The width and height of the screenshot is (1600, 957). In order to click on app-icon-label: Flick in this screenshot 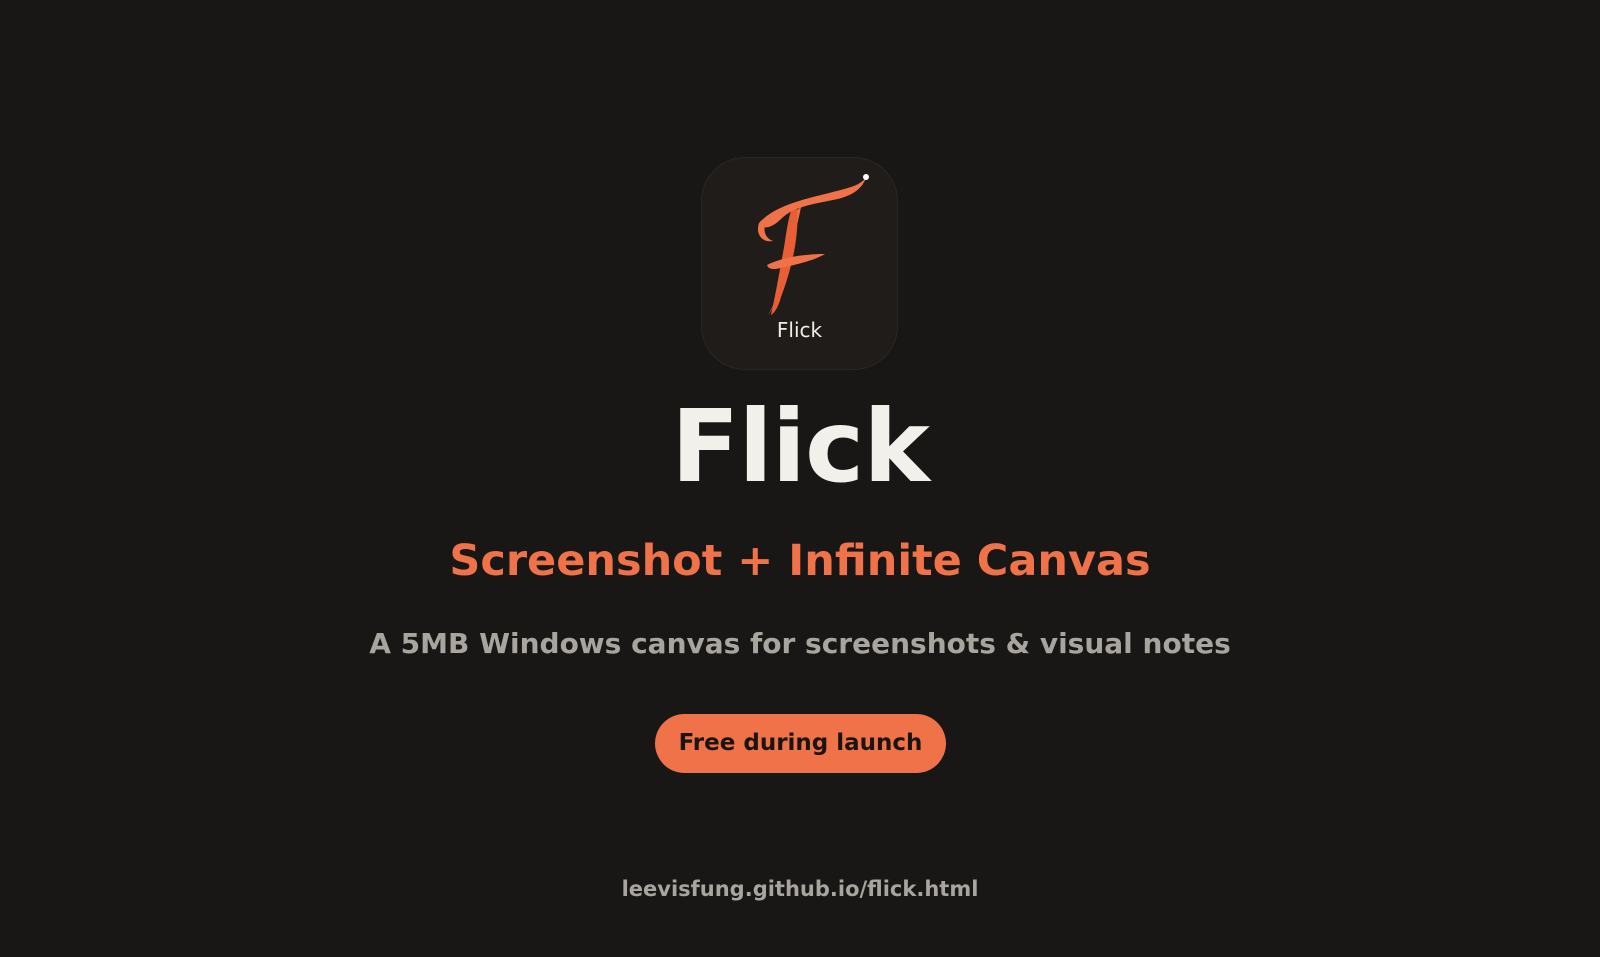, I will do `click(799, 330)`.